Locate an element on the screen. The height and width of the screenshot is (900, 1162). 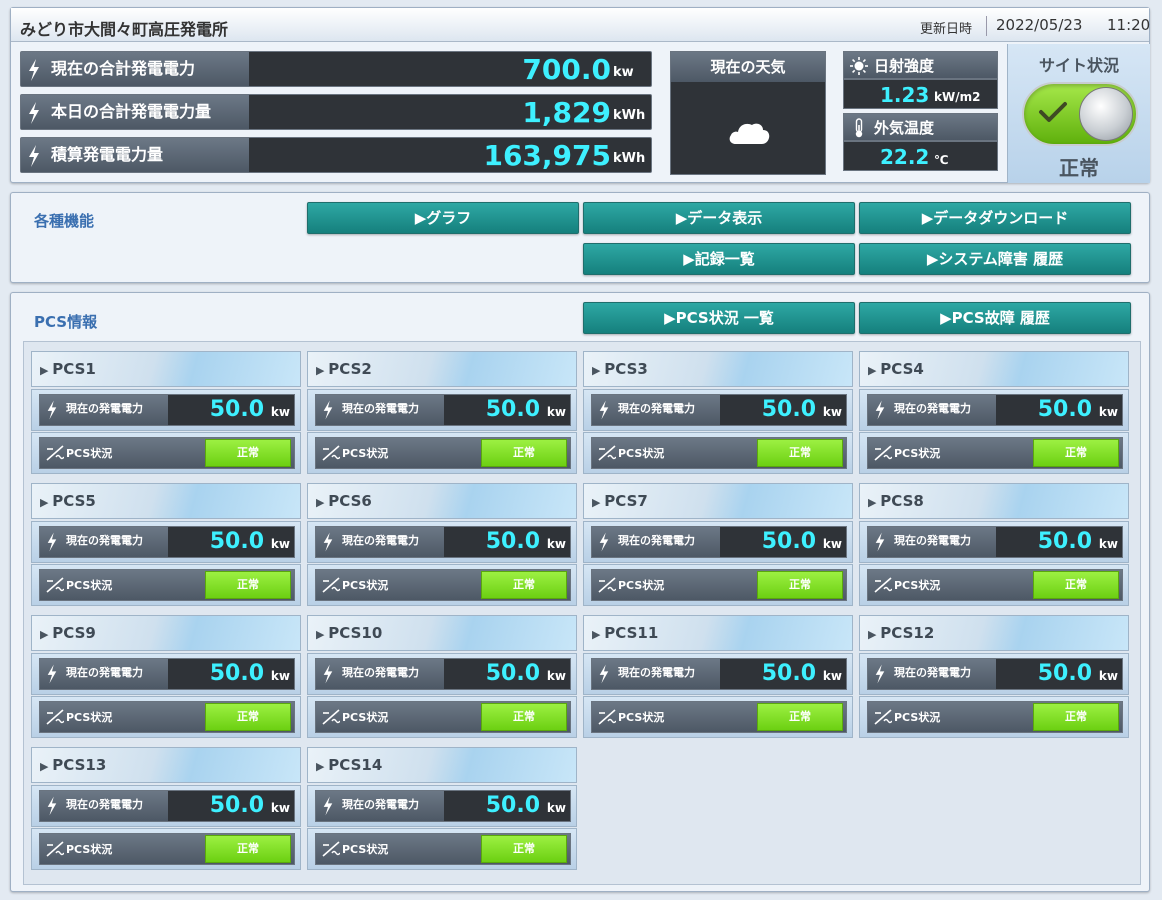
environment-panel: 日射強度 1.23 kW/m2 外気温度 22.2 ℃ is located at coordinates (920, 113).